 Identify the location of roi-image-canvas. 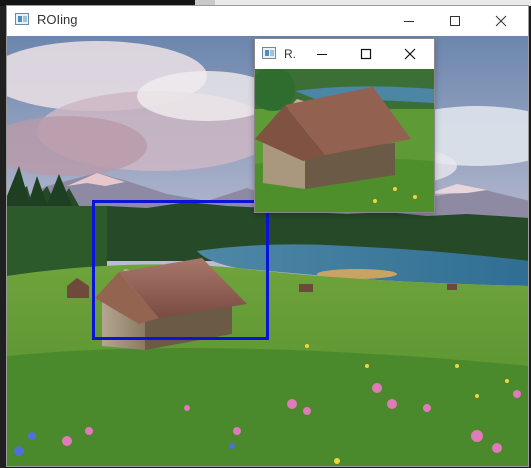
(344, 140).